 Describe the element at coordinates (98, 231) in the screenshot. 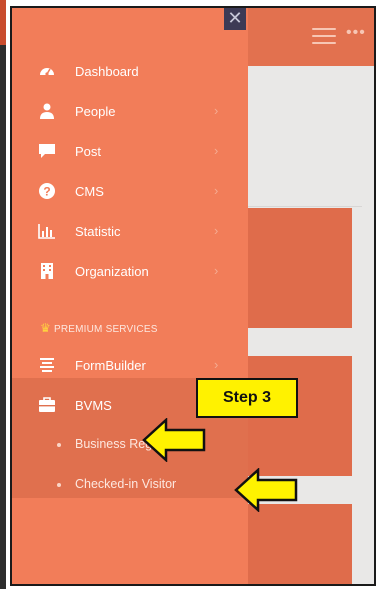

I see `nav-item-label: Statistic` at that location.